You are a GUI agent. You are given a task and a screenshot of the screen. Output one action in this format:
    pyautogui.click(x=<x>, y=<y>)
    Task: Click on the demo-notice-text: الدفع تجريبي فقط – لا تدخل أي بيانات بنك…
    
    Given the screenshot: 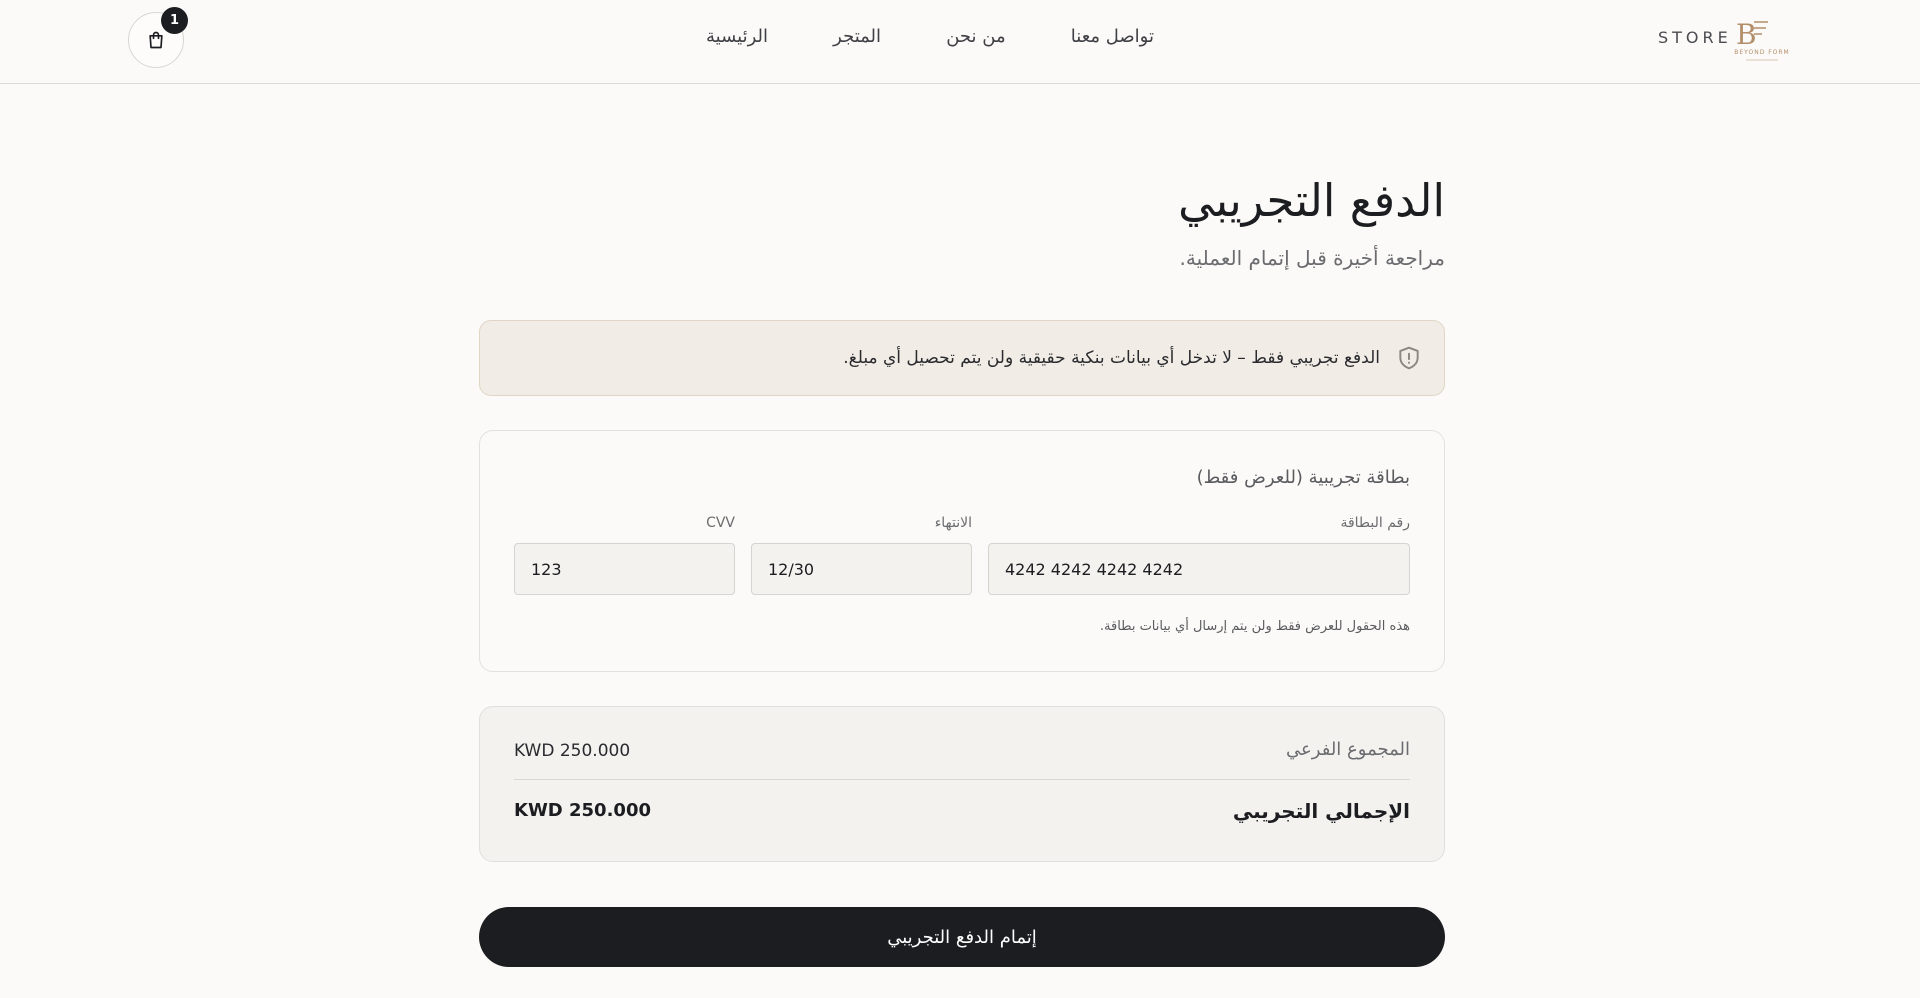 What is the action you would take?
    pyautogui.click(x=1111, y=358)
    